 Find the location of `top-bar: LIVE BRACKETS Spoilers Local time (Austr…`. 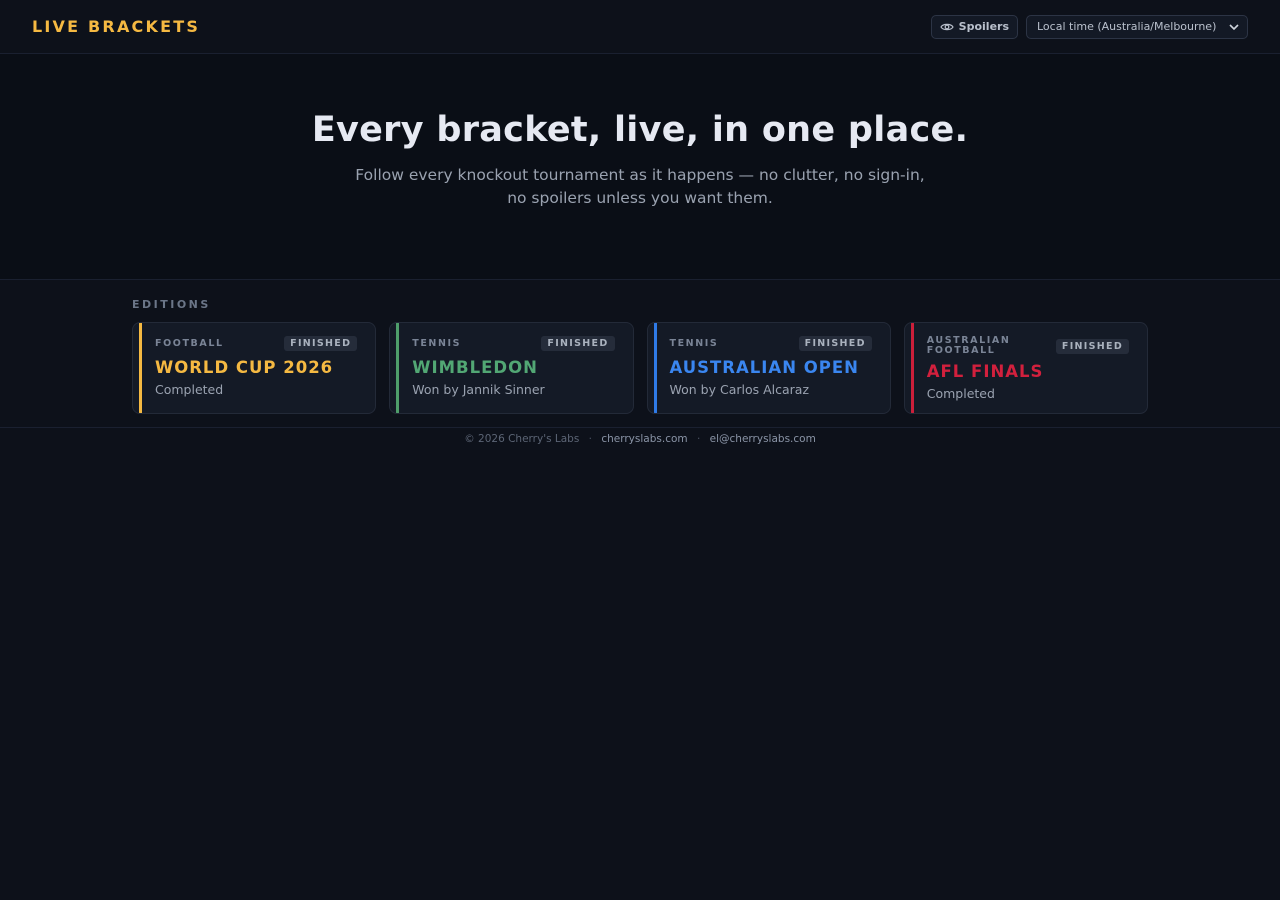

top-bar: LIVE BRACKETS Spoilers Local time (Austr… is located at coordinates (640, 27).